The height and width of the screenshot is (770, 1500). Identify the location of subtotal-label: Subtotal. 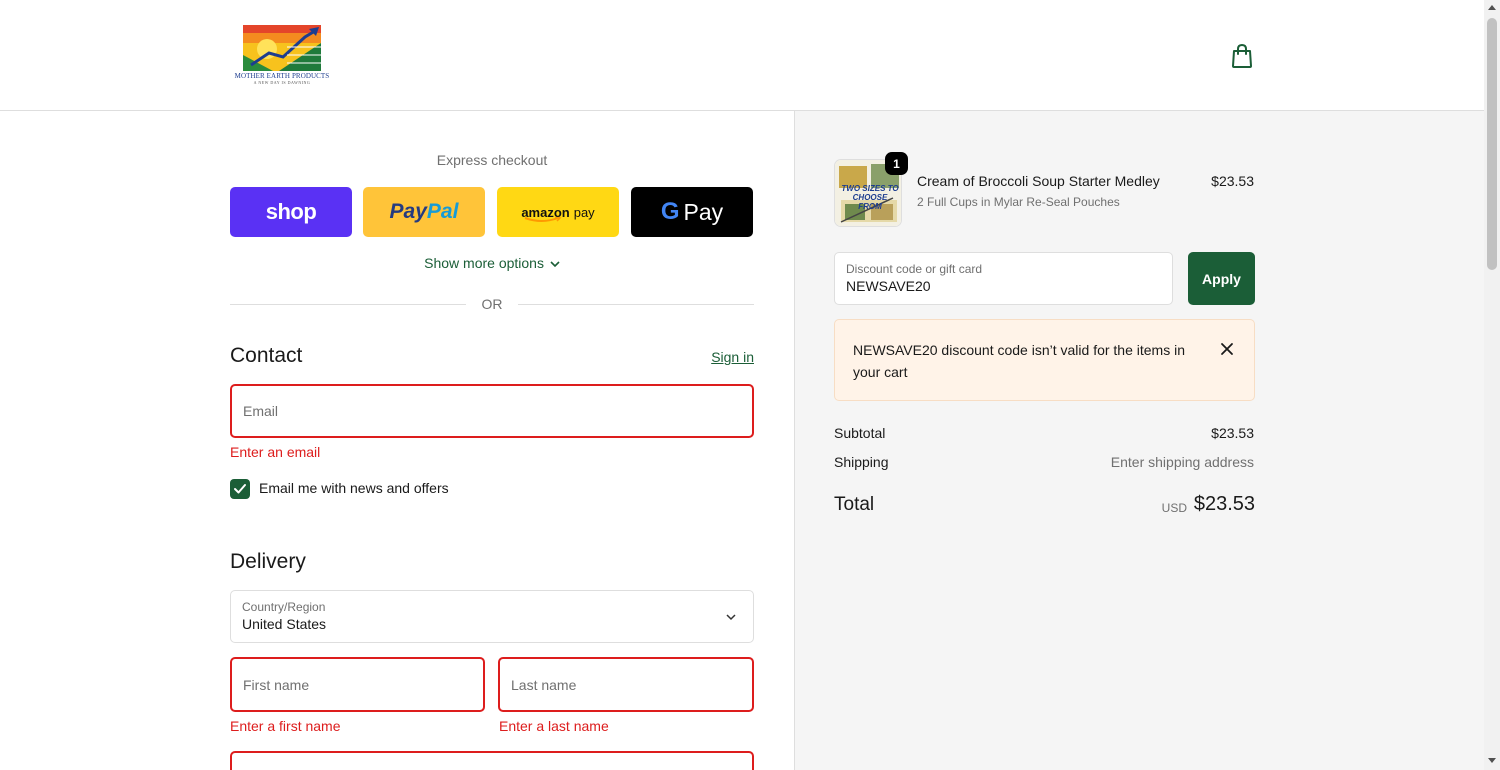
(860, 433).